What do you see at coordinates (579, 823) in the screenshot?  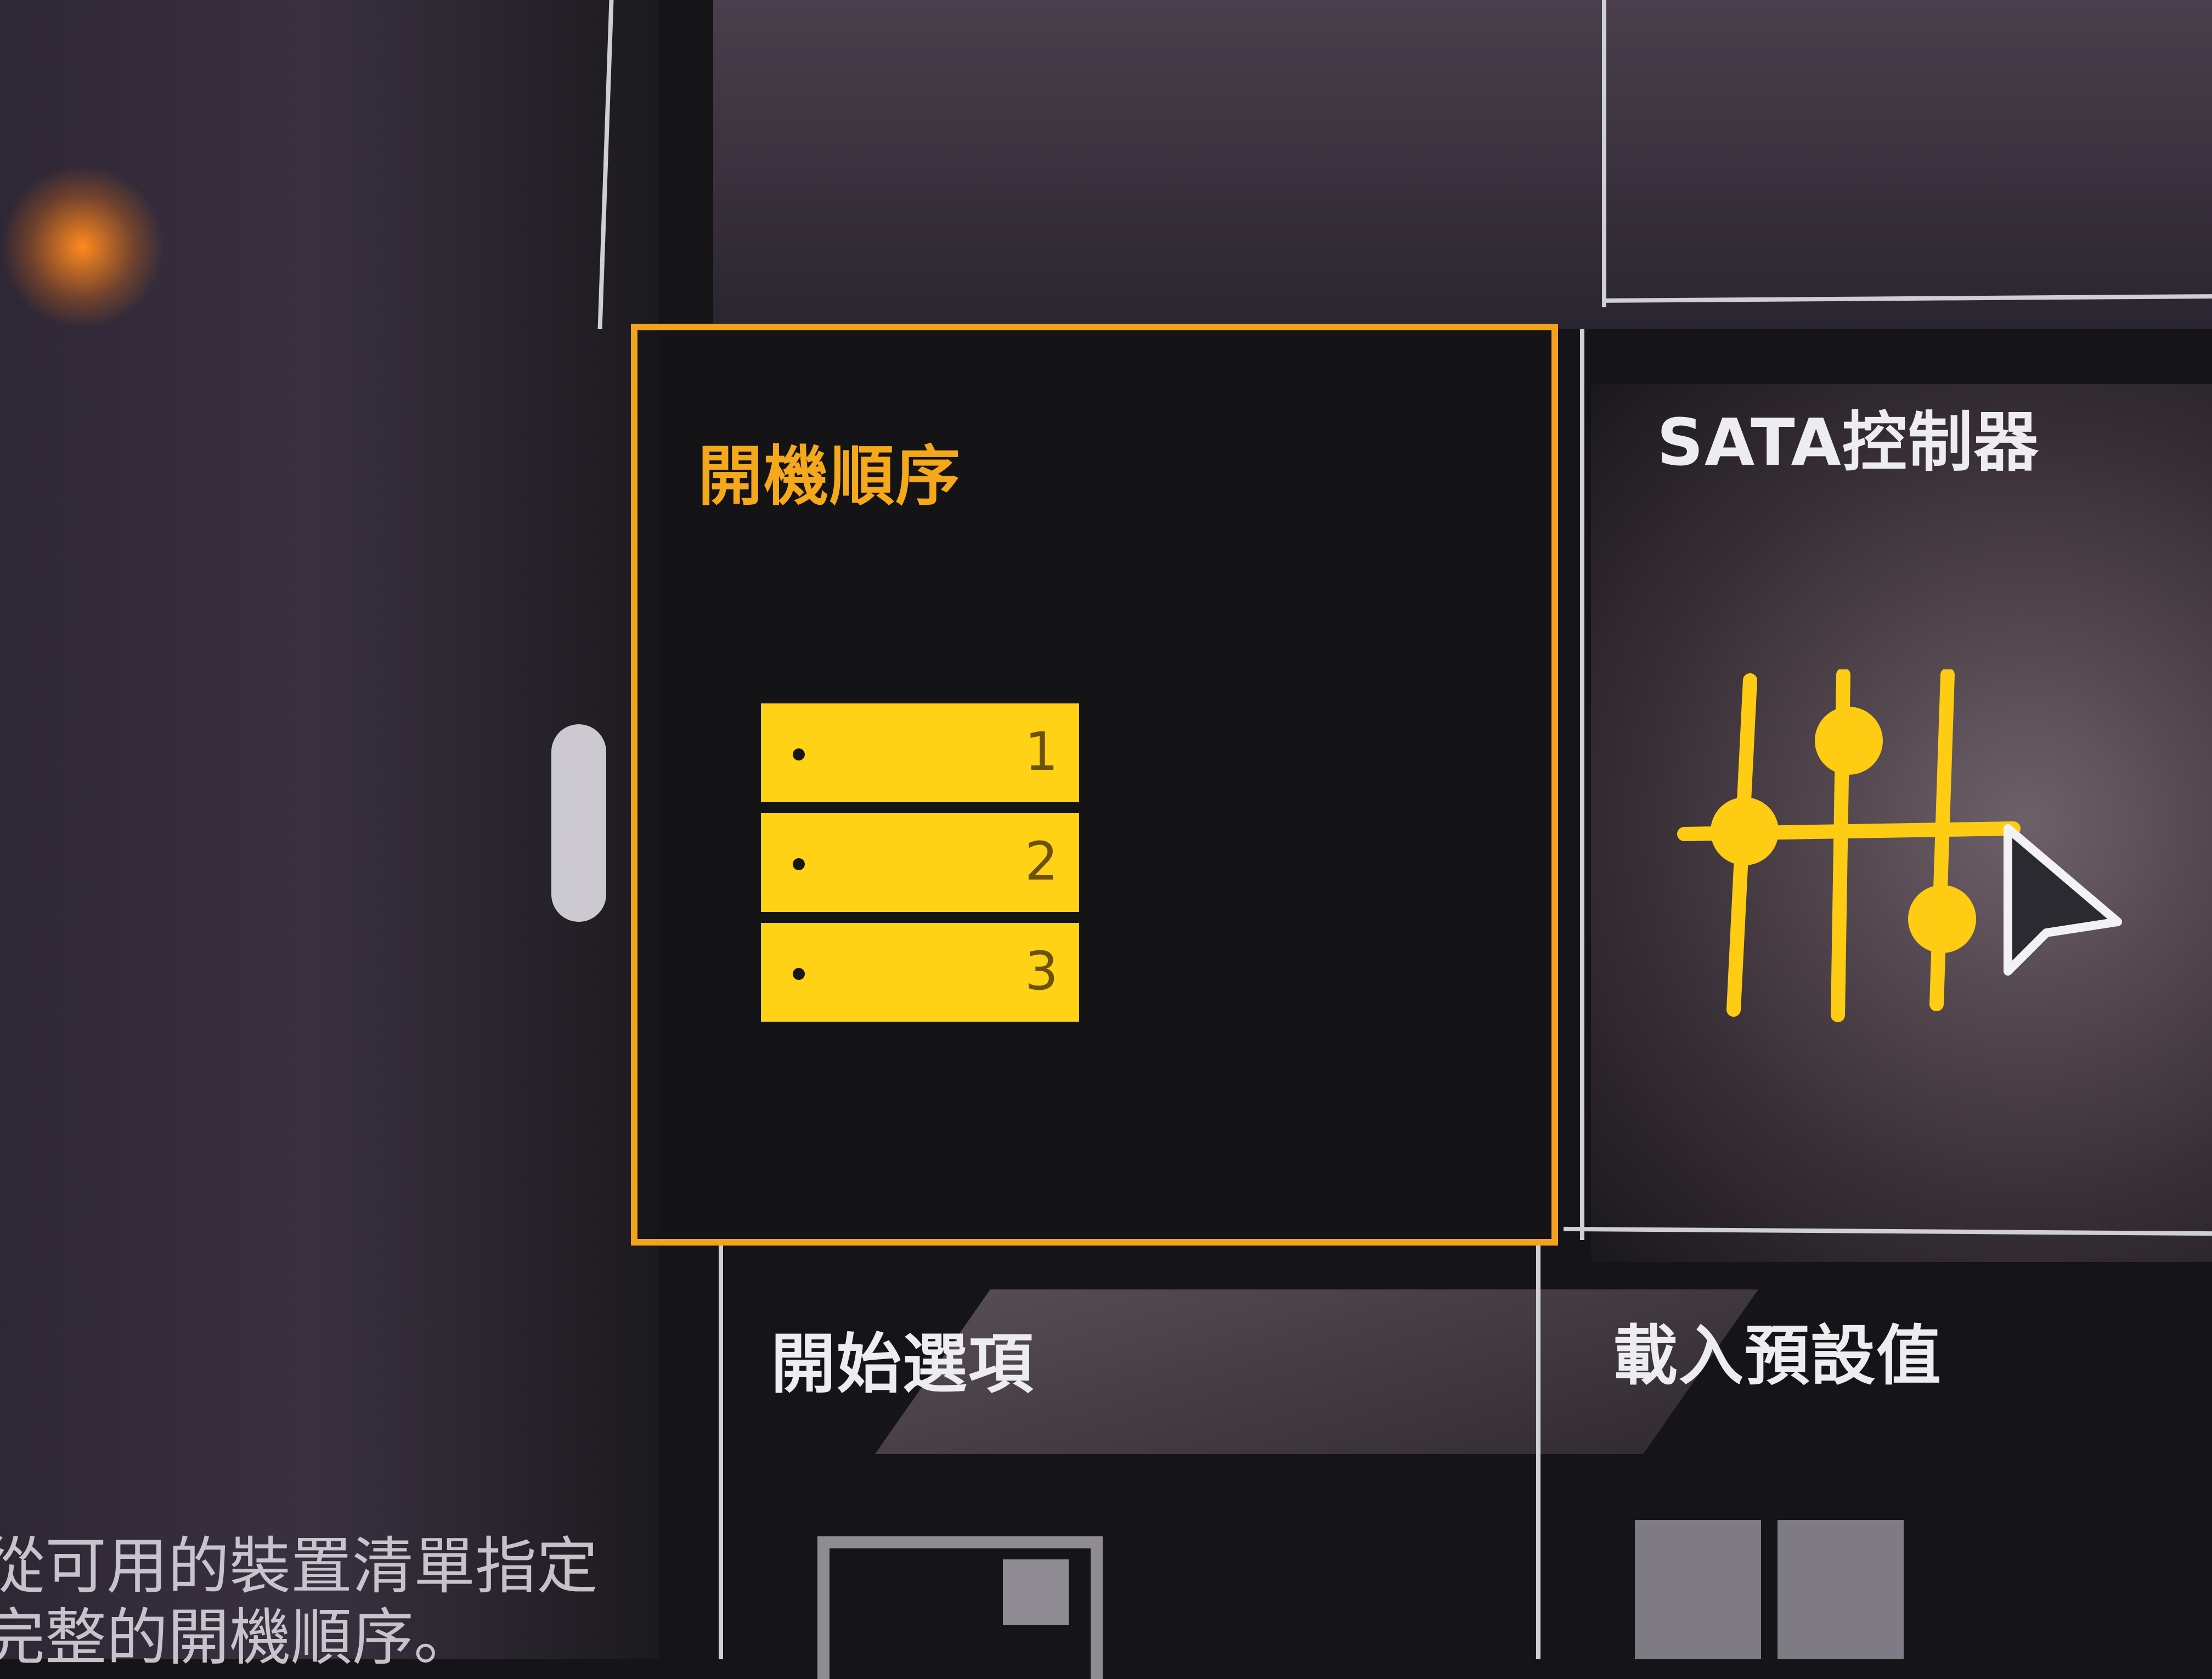 I see `scrollbar-thumb` at bounding box center [579, 823].